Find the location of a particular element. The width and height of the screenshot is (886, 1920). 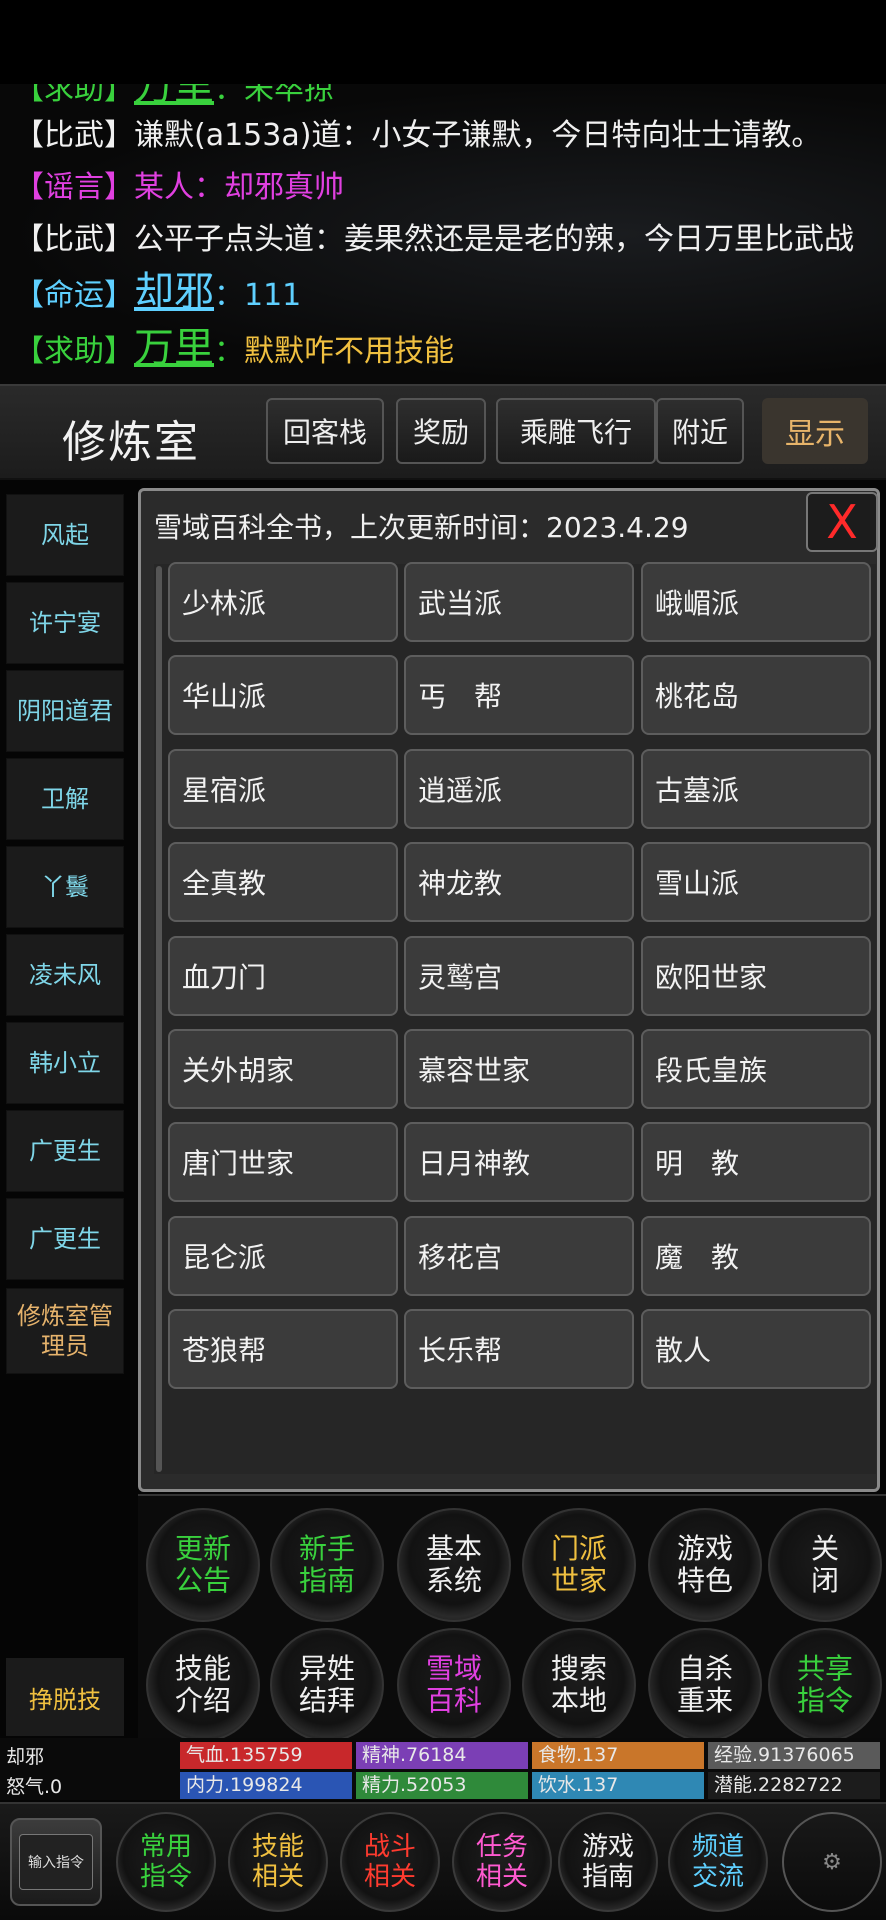

nav-button: 技能 相关 is located at coordinates (278, 1862).